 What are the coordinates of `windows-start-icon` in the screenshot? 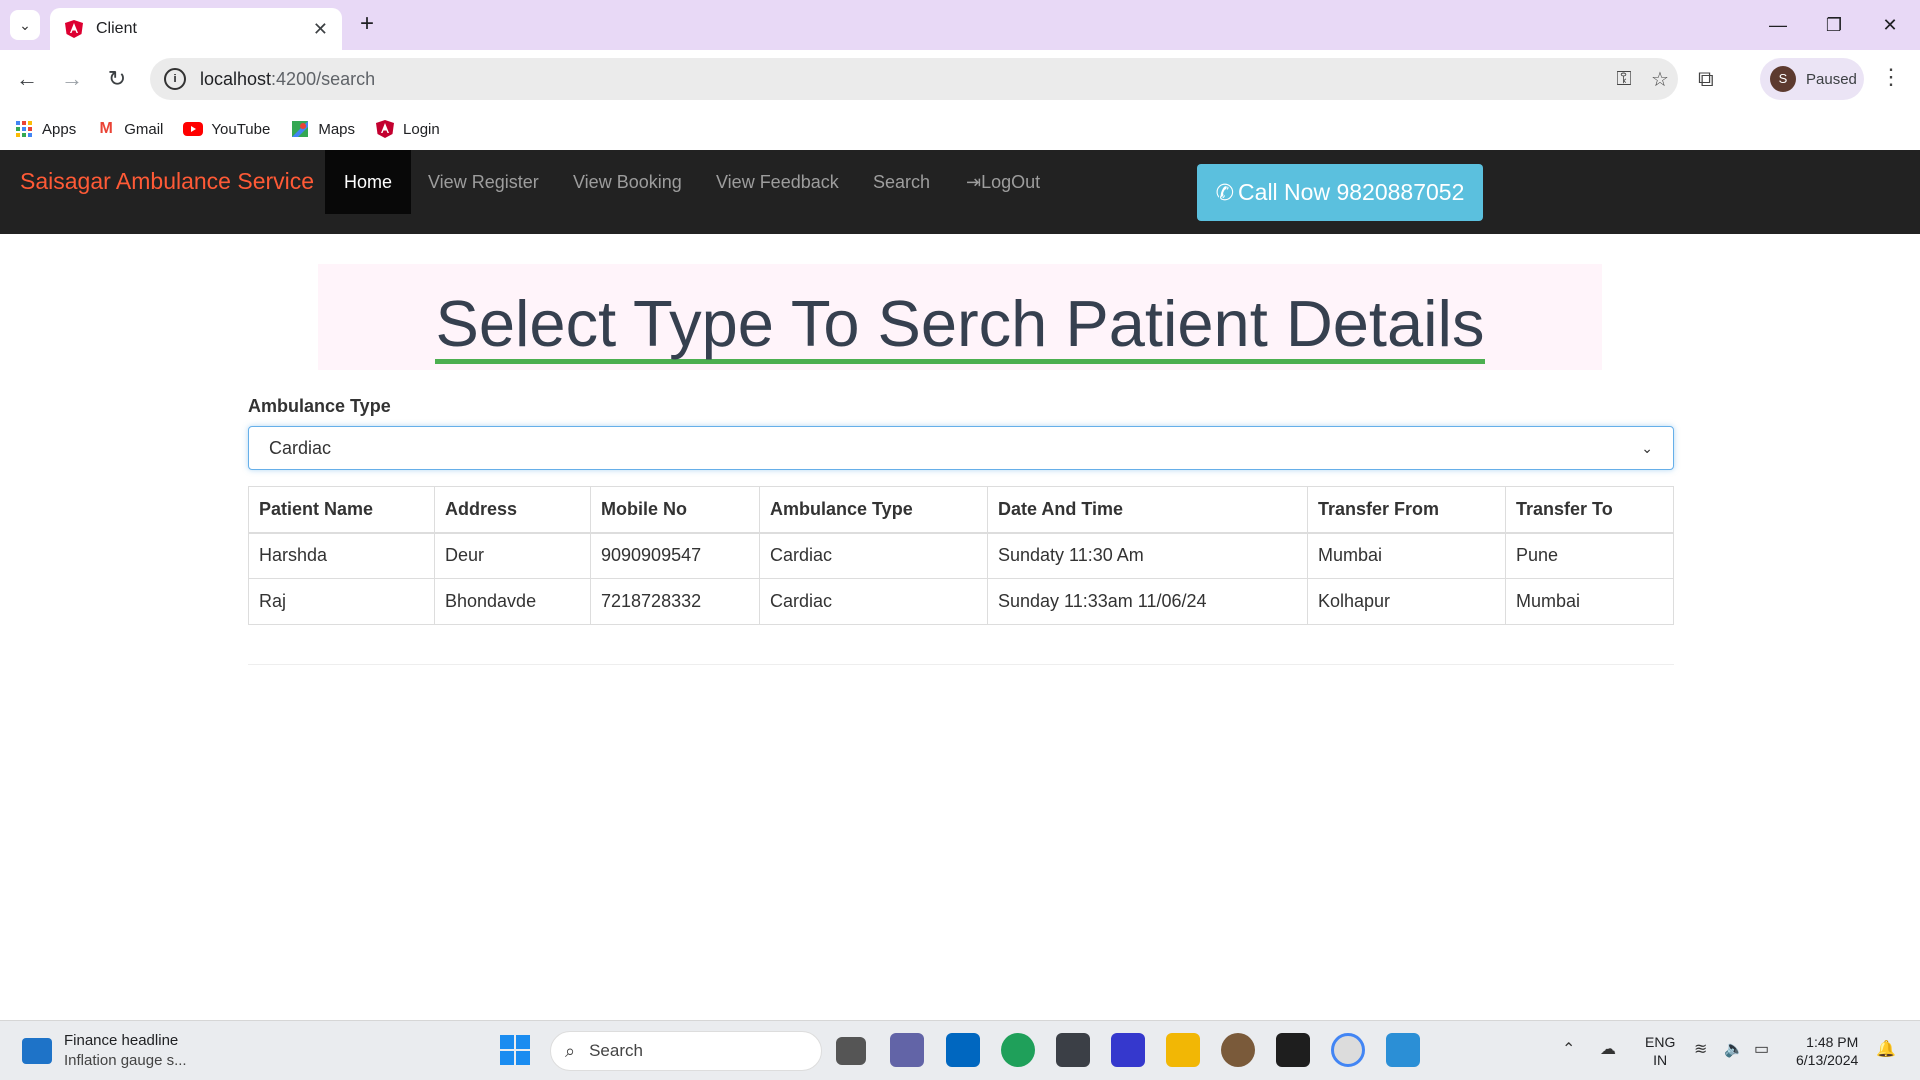 It's located at (515, 1050).